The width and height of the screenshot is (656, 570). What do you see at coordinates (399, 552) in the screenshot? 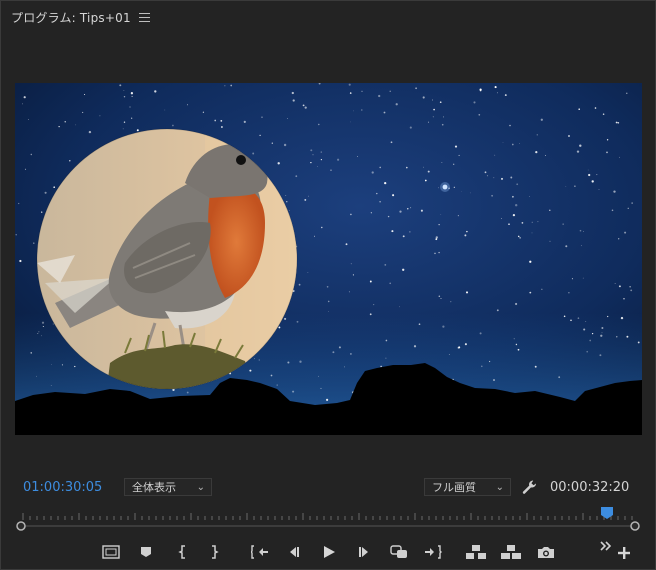
I see `loop-icon` at bounding box center [399, 552].